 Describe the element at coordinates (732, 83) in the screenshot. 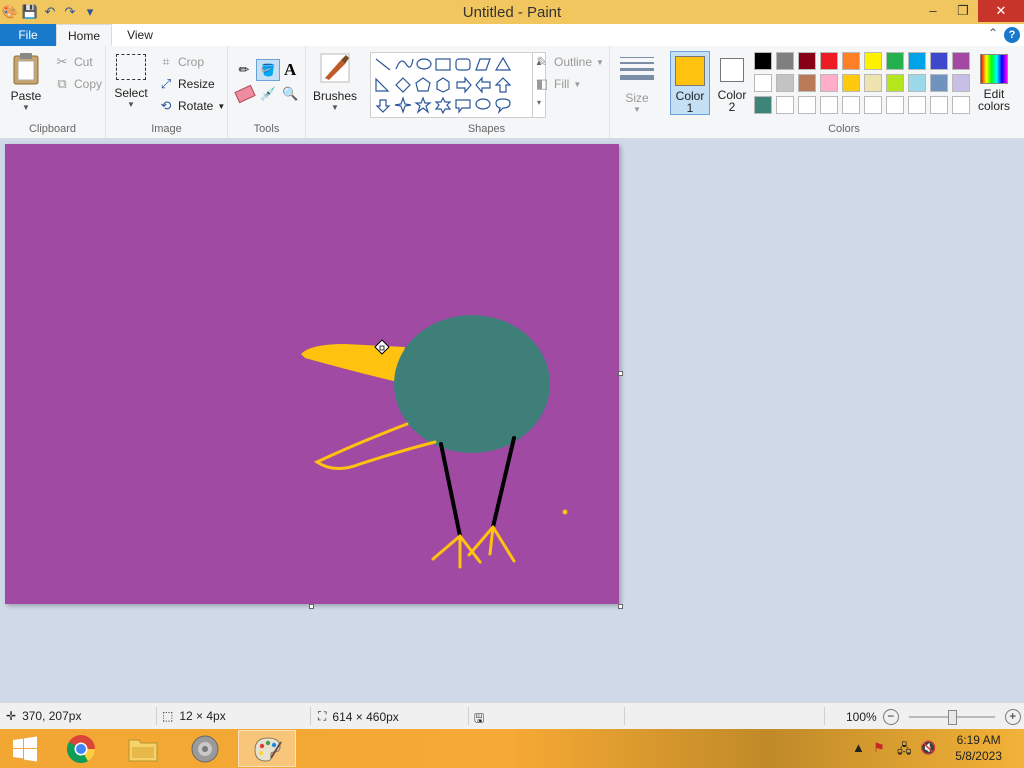

I see `color2-button: Color 2` at that location.